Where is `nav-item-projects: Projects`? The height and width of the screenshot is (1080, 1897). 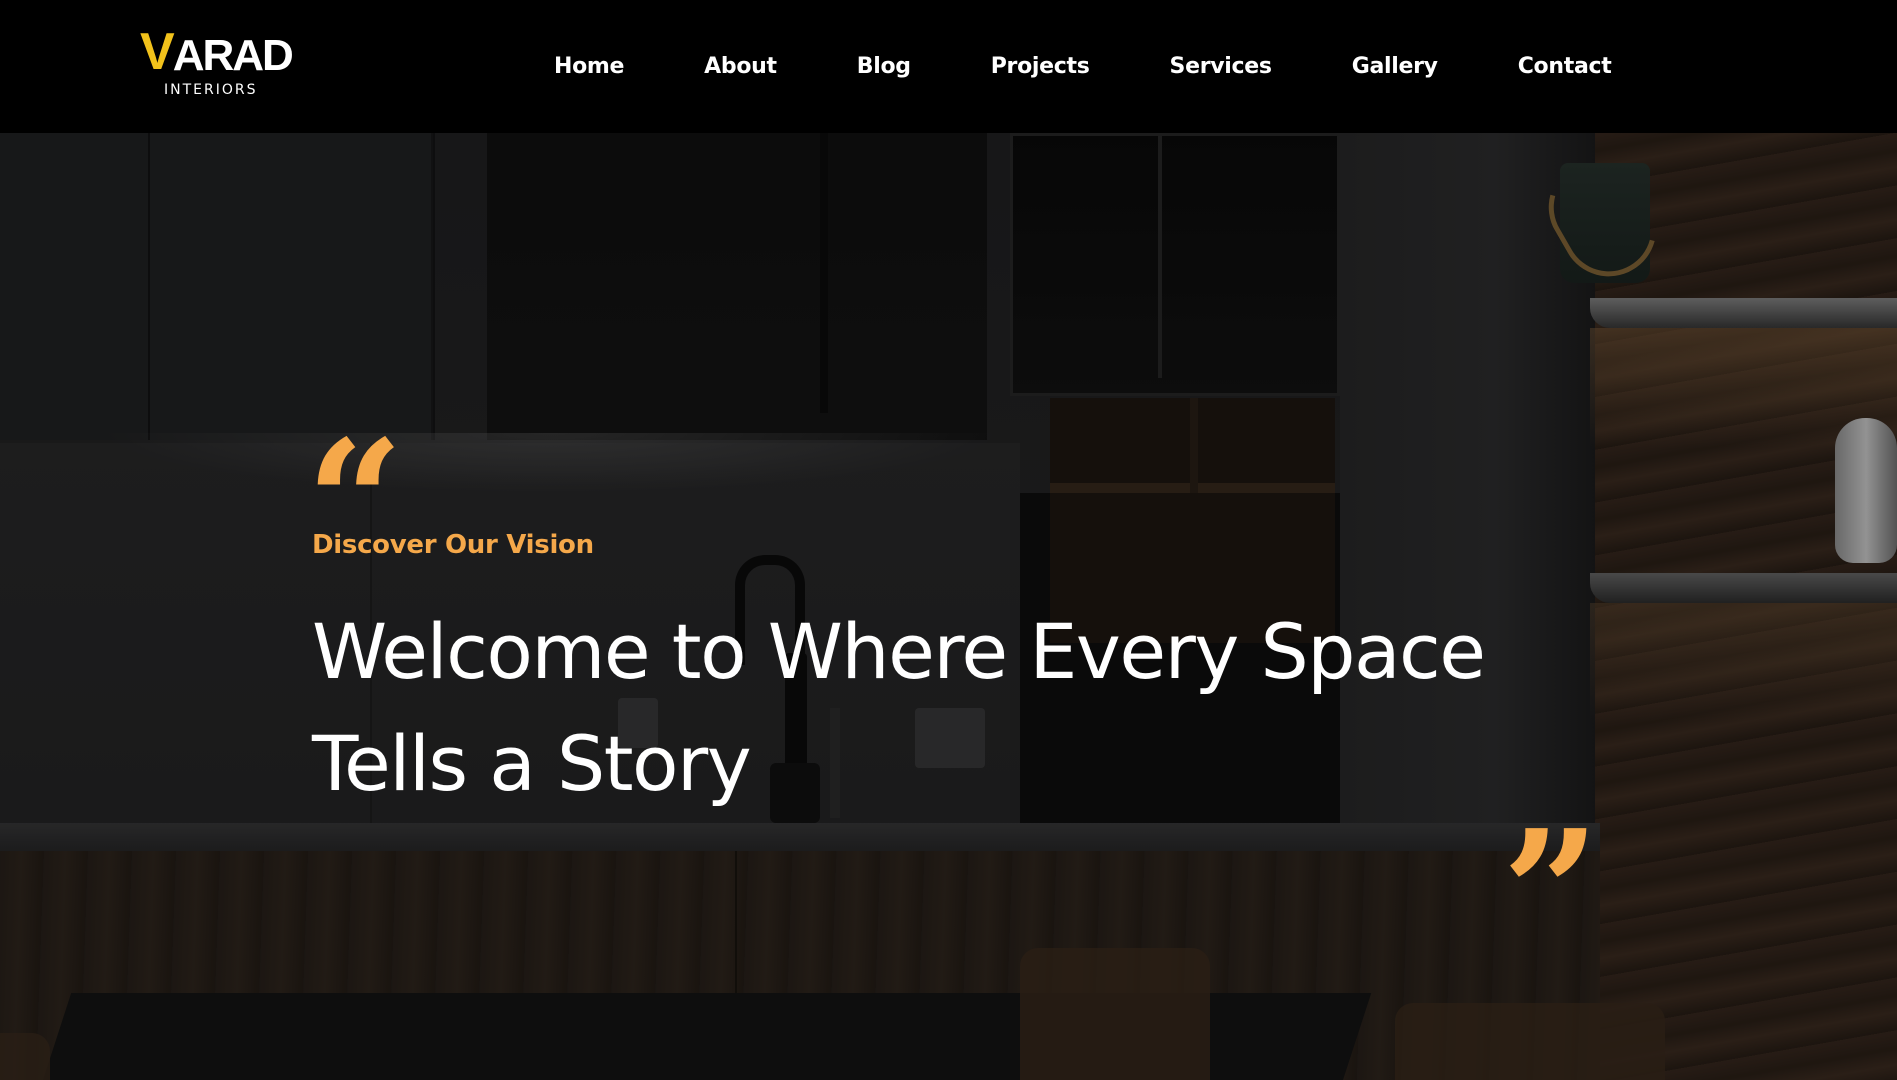
nav-item-projects: Projects is located at coordinates (1040, 66).